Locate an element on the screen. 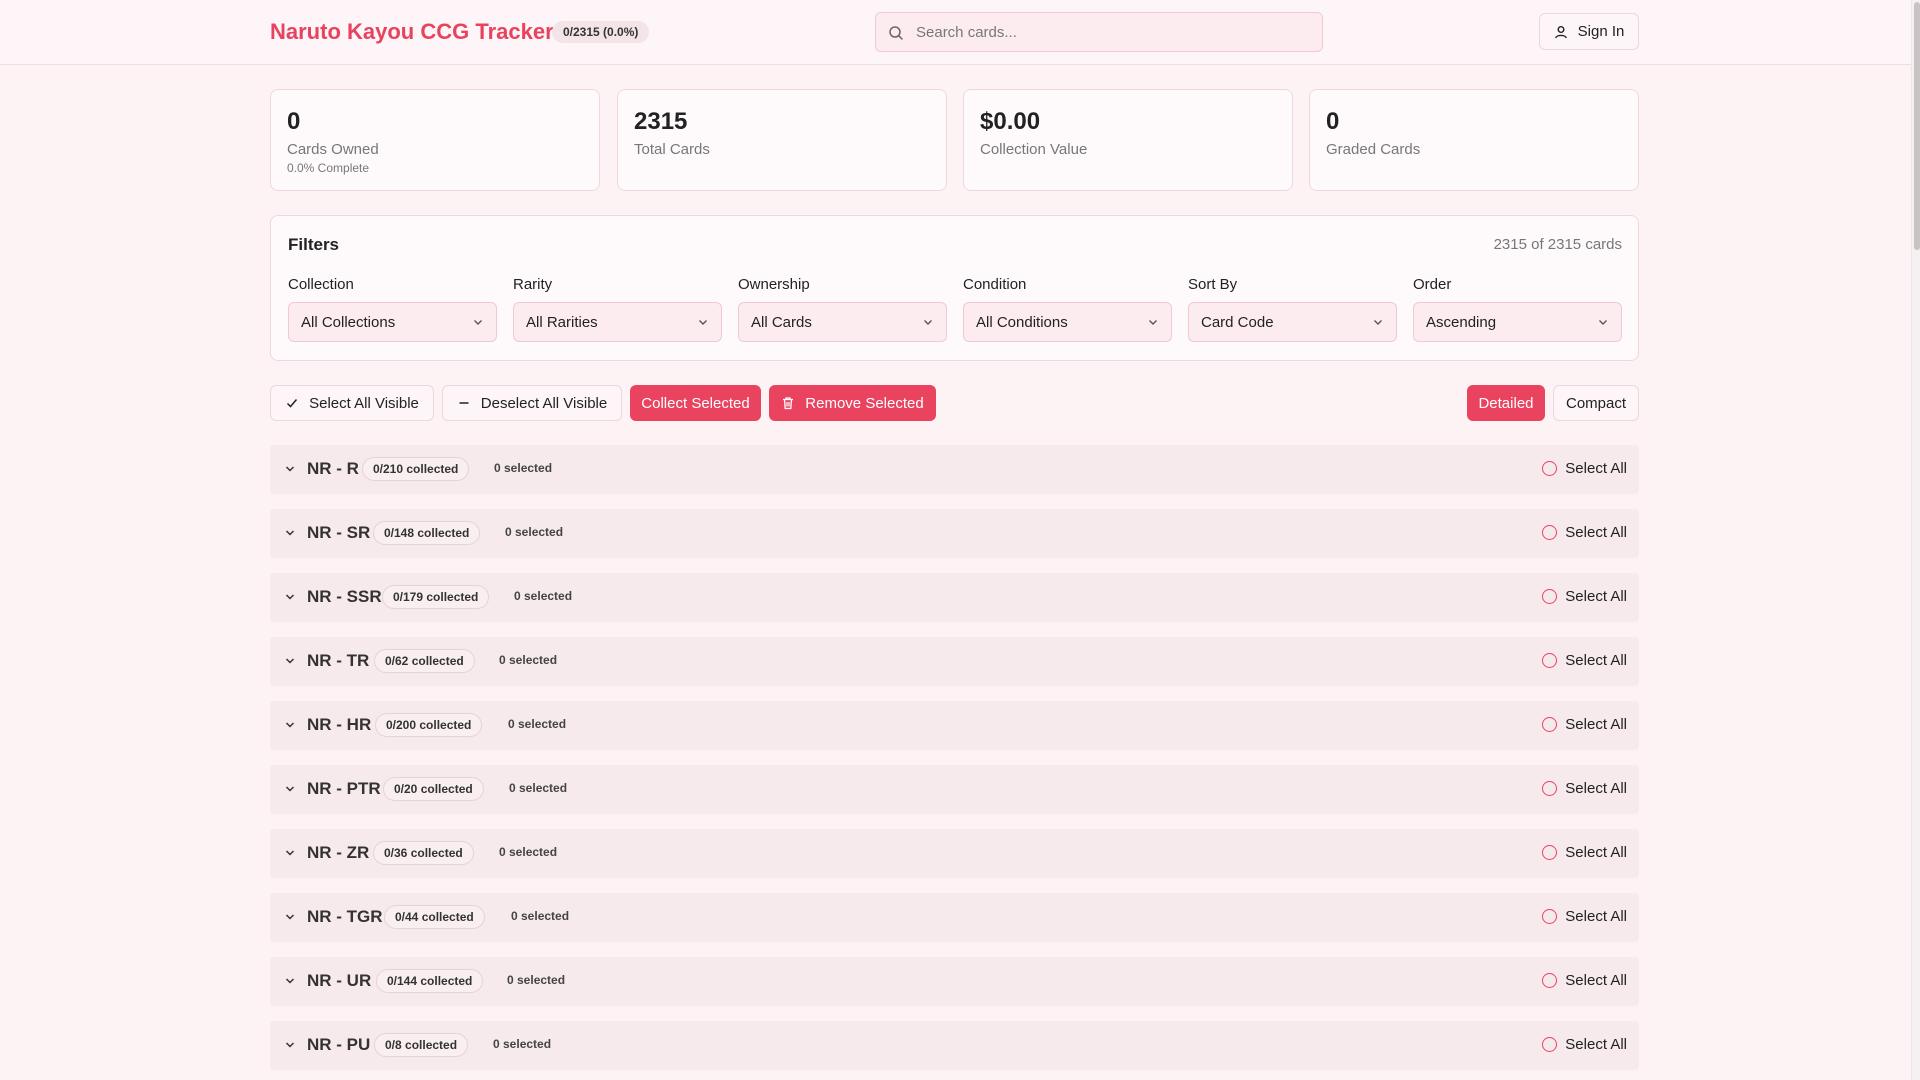 The width and height of the screenshot is (1920, 1080). ownership-select: All Cards is located at coordinates (842, 322).